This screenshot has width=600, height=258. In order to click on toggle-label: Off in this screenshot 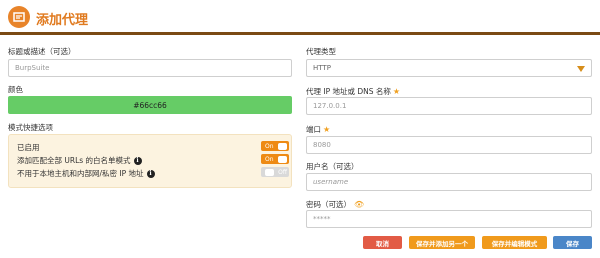, I will do `click(282, 172)`.